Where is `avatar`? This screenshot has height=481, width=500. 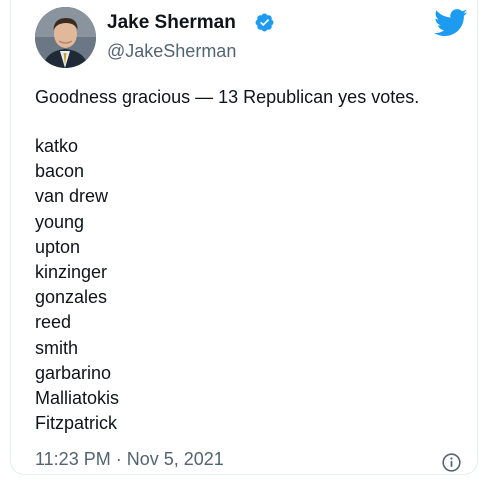
avatar is located at coordinates (65, 37).